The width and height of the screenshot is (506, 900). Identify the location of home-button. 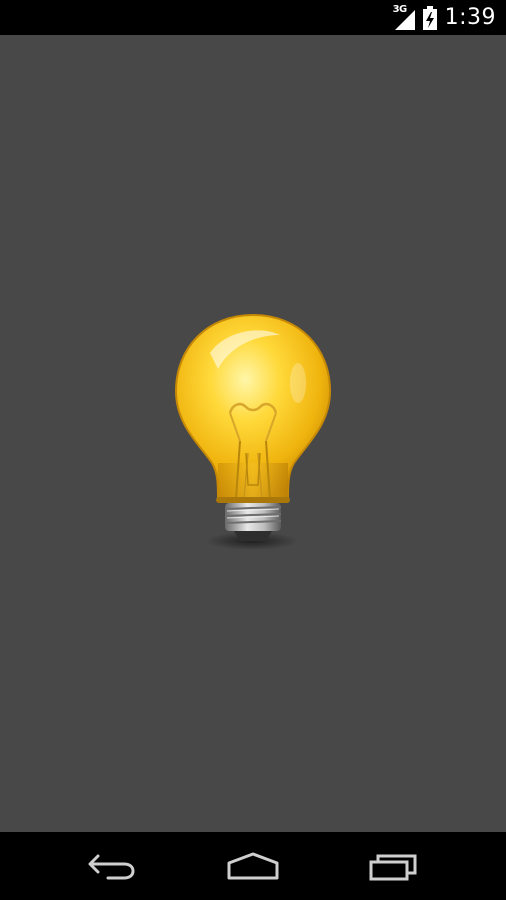
(253, 866).